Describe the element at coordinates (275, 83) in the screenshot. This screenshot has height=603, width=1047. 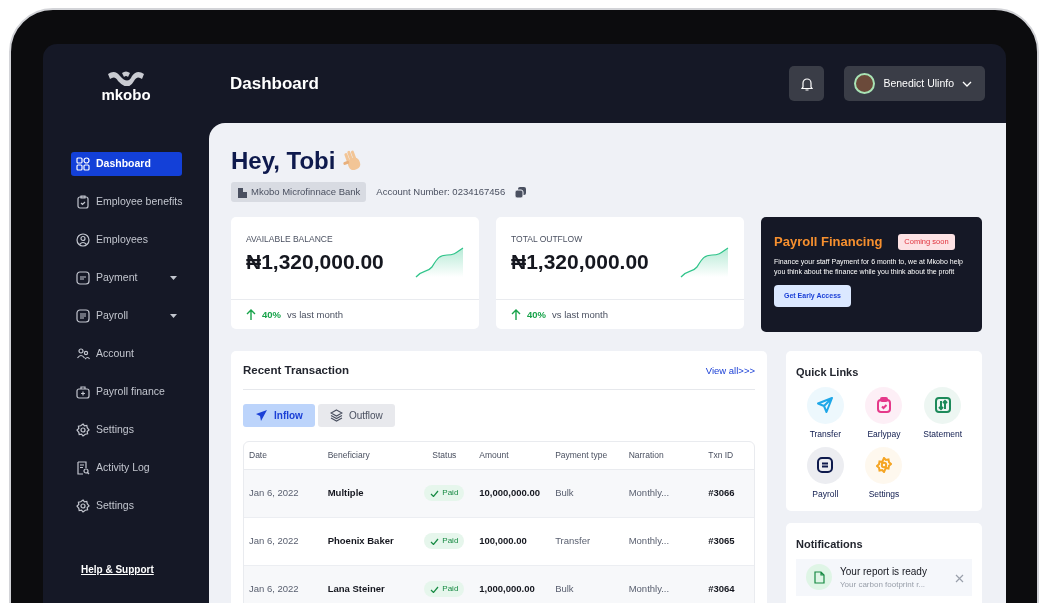
I see `page-title: Dashboard` at that location.